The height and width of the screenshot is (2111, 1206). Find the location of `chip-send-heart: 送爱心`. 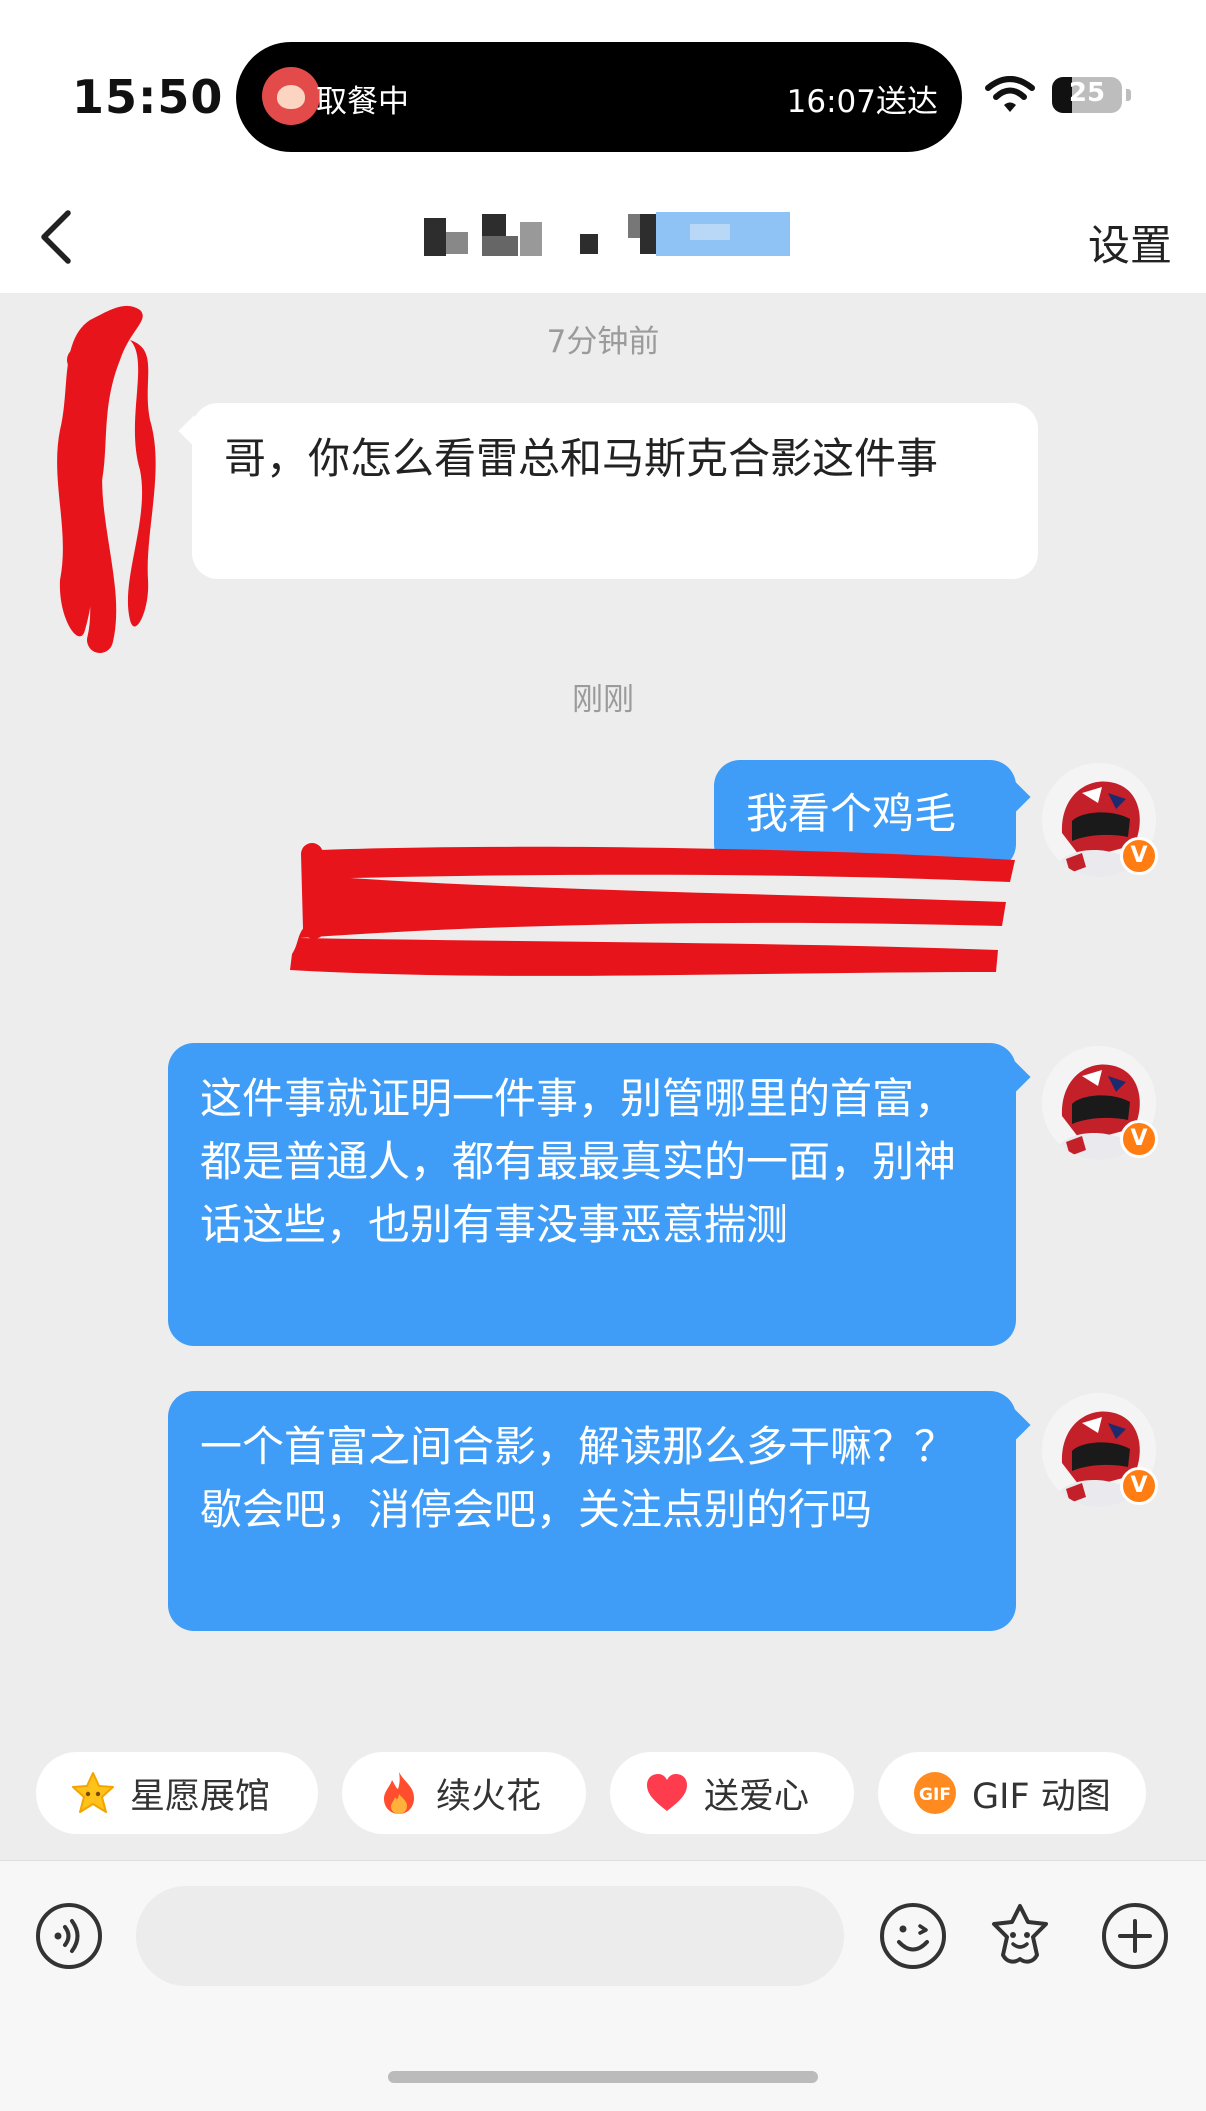

chip-send-heart: 送爱心 is located at coordinates (732, 1793).